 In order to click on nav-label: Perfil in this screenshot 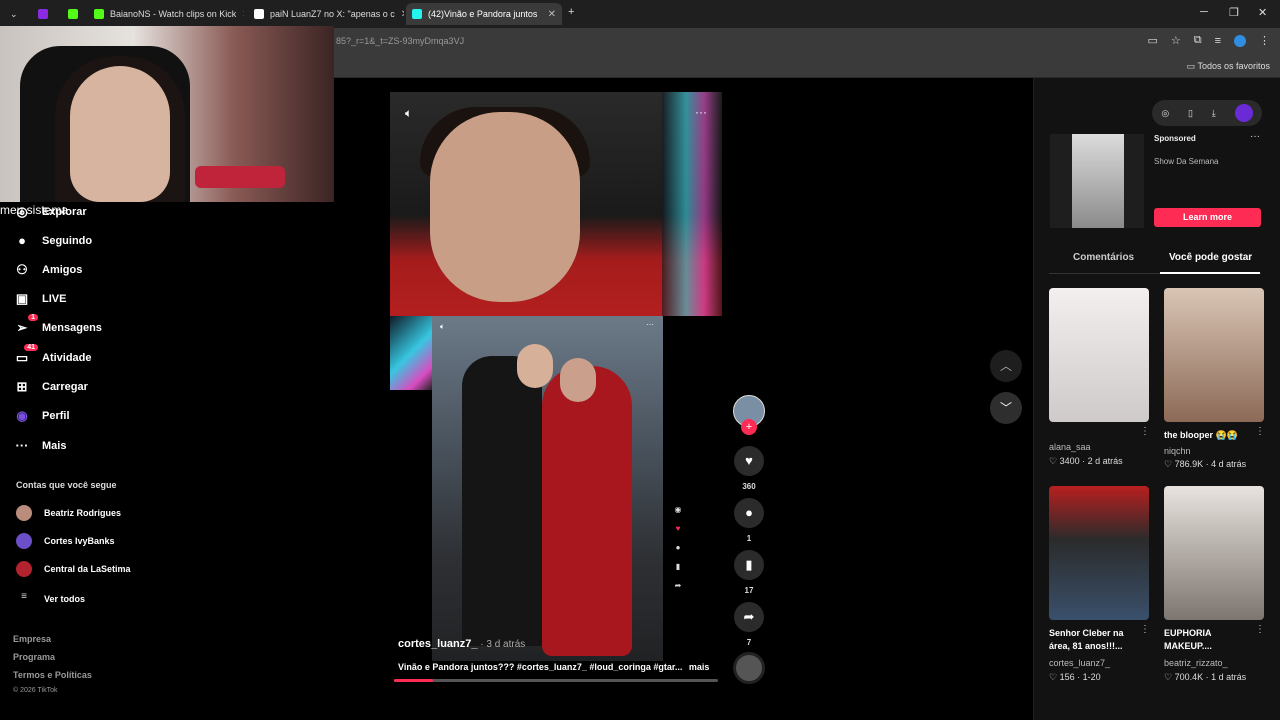, I will do `click(56, 416)`.